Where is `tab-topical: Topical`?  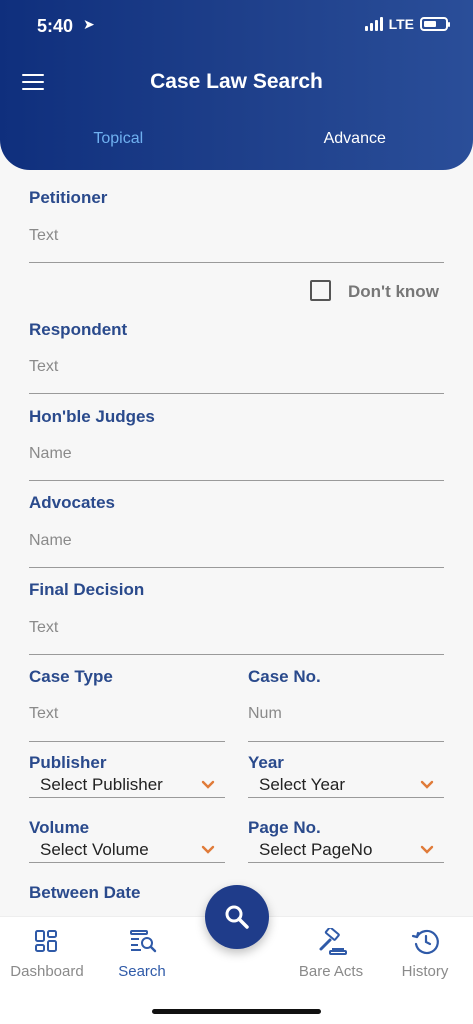 tab-topical: Topical is located at coordinates (118, 139).